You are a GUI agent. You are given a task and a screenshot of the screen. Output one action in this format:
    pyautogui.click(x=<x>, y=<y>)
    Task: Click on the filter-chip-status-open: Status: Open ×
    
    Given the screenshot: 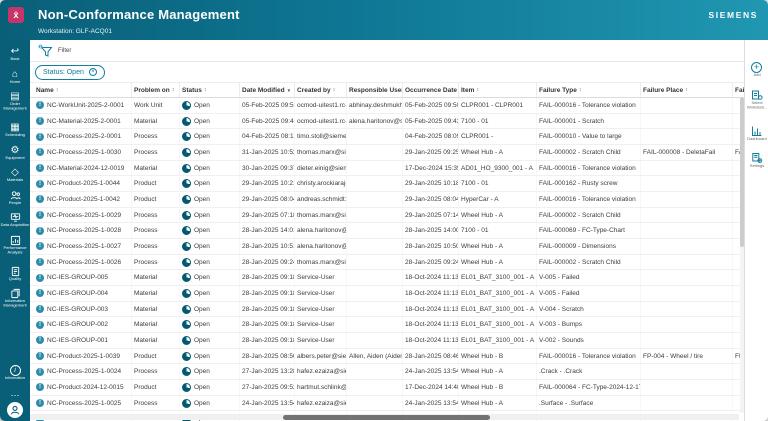 What is the action you would take?
    pyautogui.click(x=70, y=72)
    